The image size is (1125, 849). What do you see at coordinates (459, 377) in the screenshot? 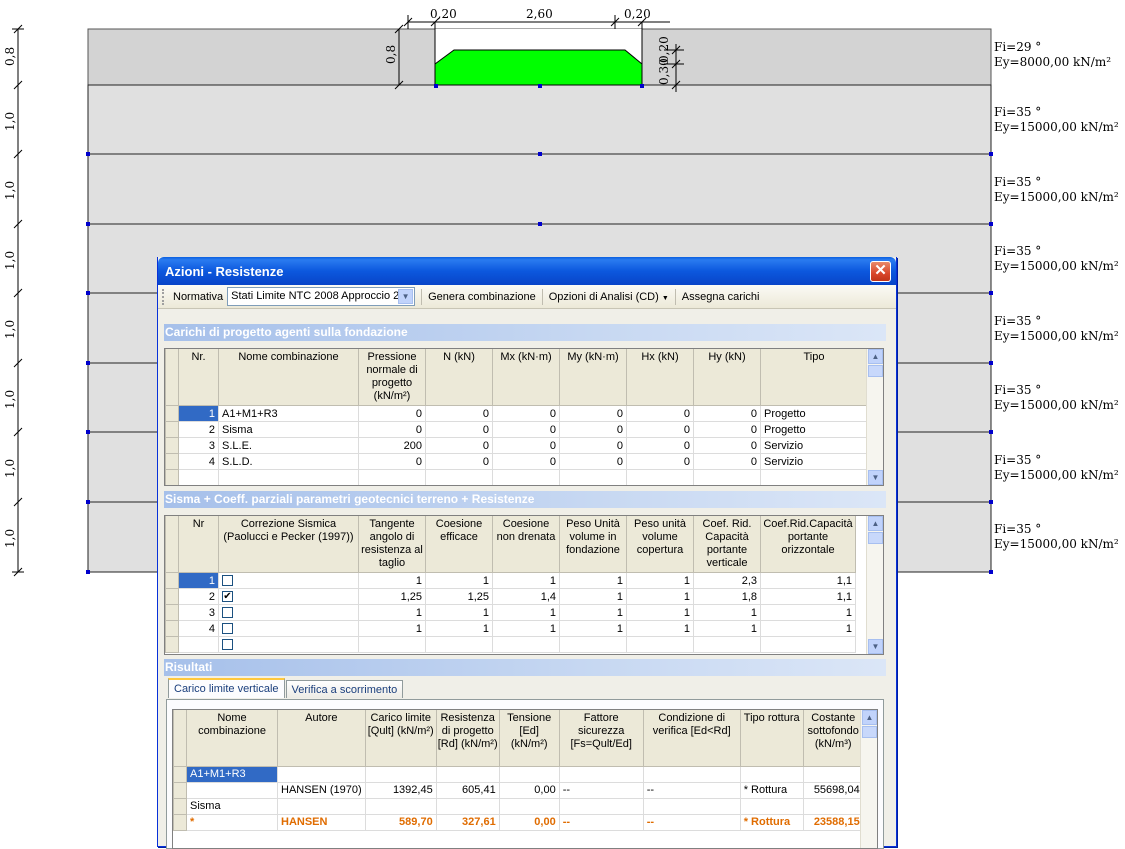
I see `col-header: N (kN)` at bounding box center [459, 377].